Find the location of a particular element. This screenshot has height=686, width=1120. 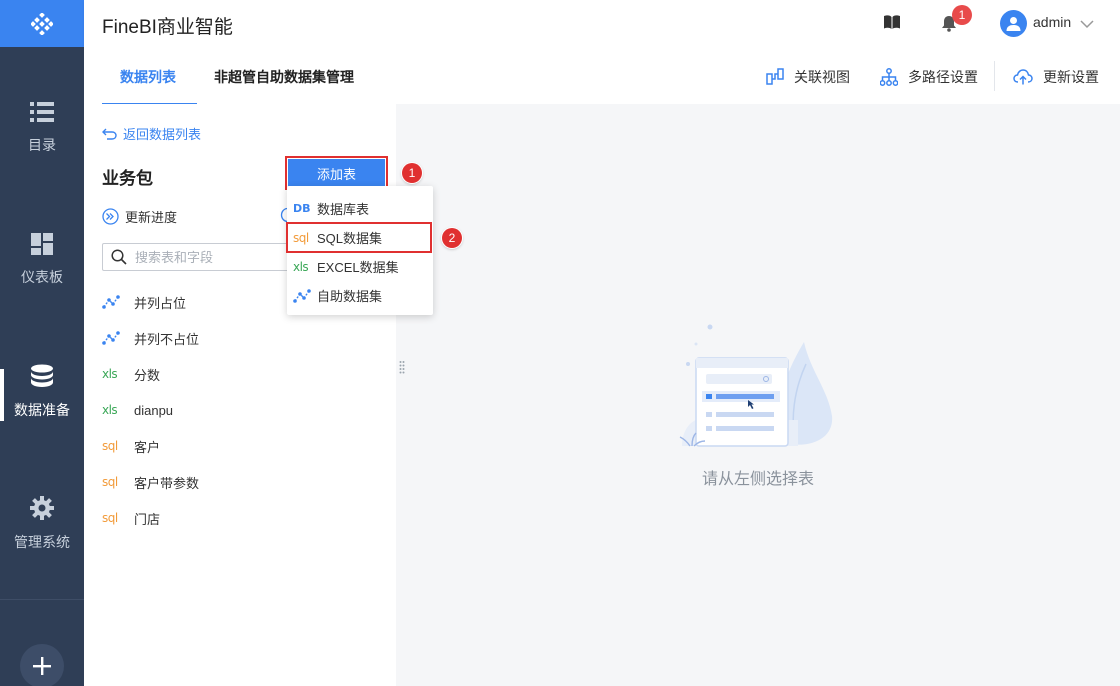

update-settings-button: 更新设置 is located at coordinates (1056, 77).